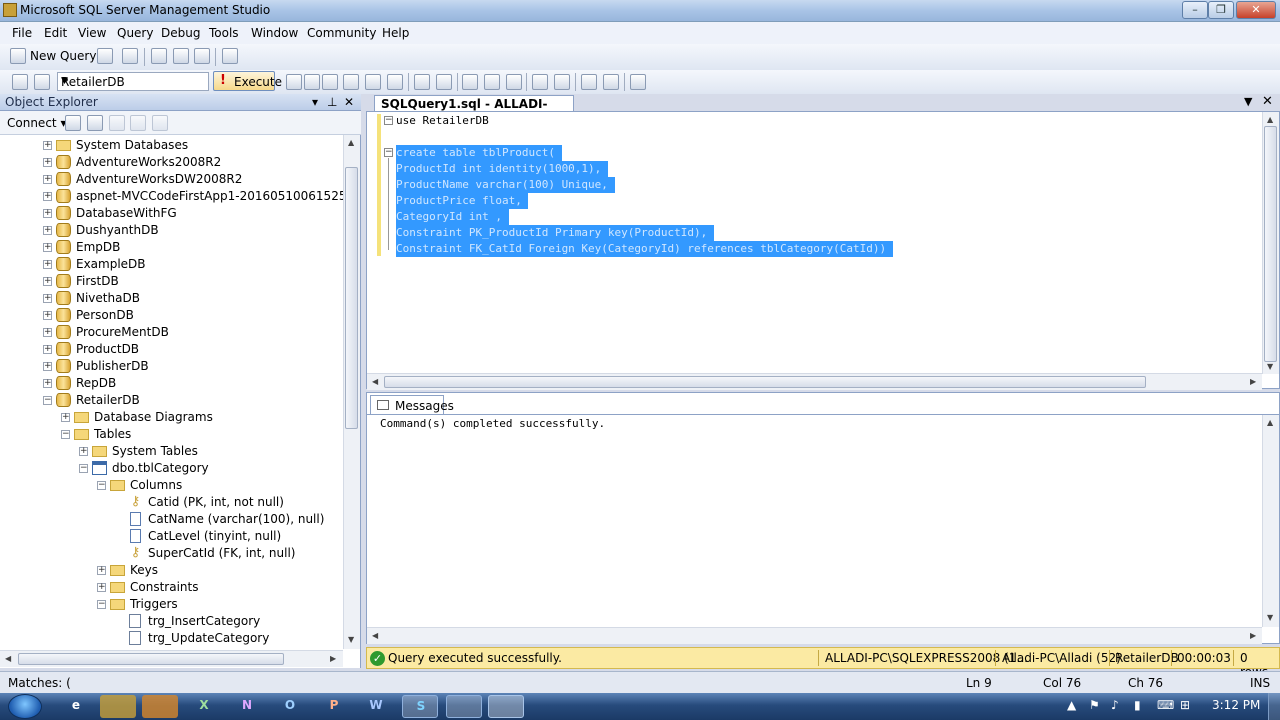 The width and height of the screenshot is (1280, 720). I want to click on close-tab-icon: ✕, so click(1267, 101).